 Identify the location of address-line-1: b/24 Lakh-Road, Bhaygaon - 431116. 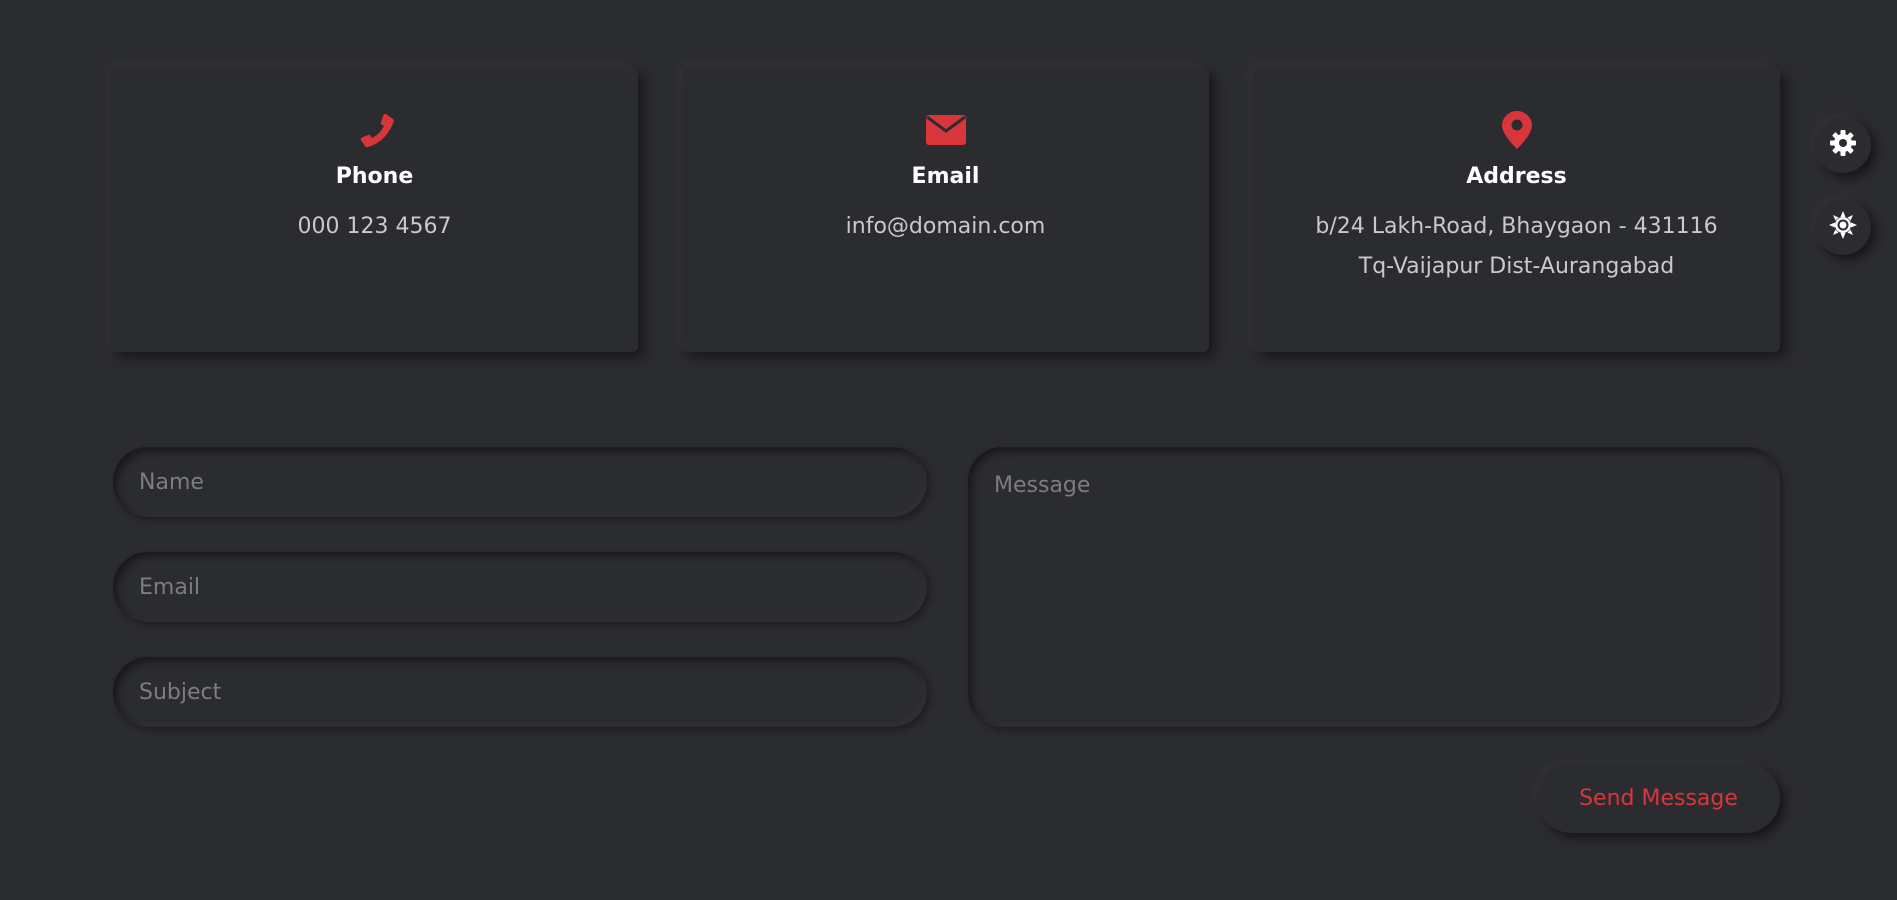
(1516, 226).